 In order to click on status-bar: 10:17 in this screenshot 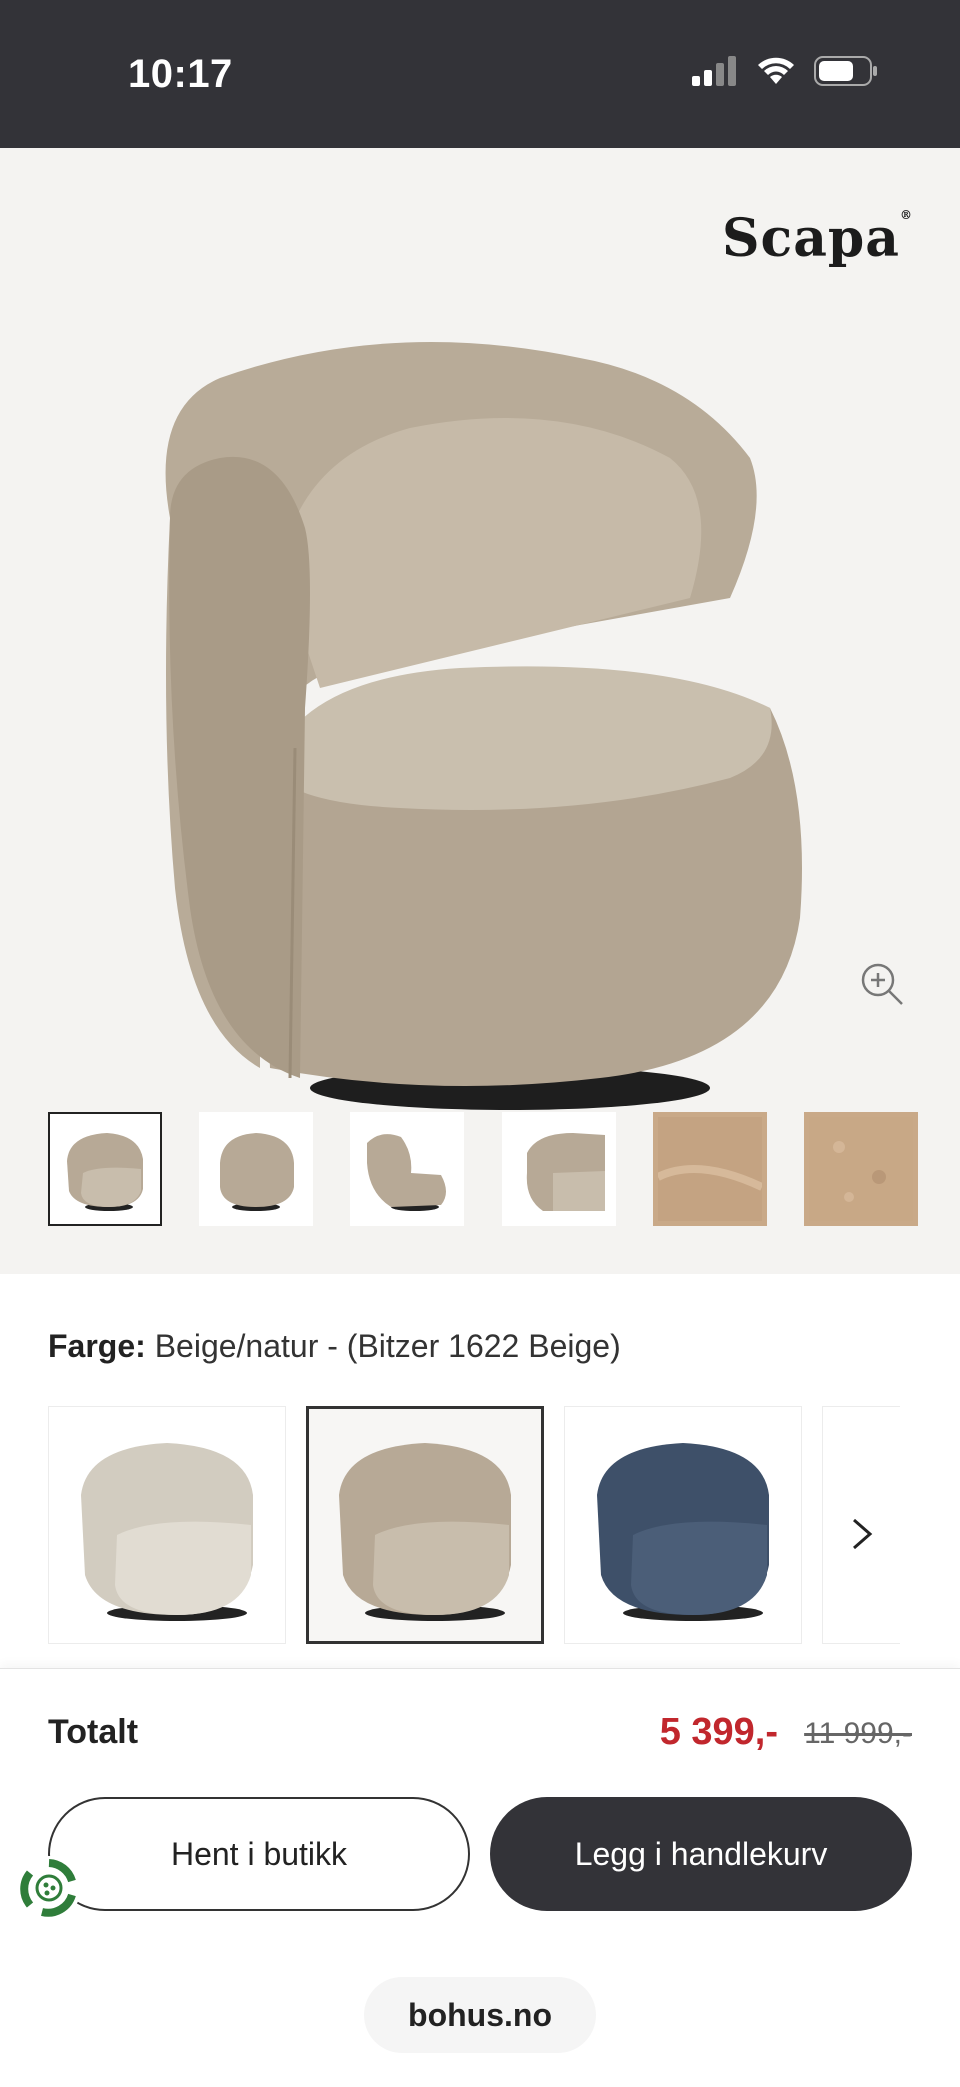, I will do `click(480, 74)`.